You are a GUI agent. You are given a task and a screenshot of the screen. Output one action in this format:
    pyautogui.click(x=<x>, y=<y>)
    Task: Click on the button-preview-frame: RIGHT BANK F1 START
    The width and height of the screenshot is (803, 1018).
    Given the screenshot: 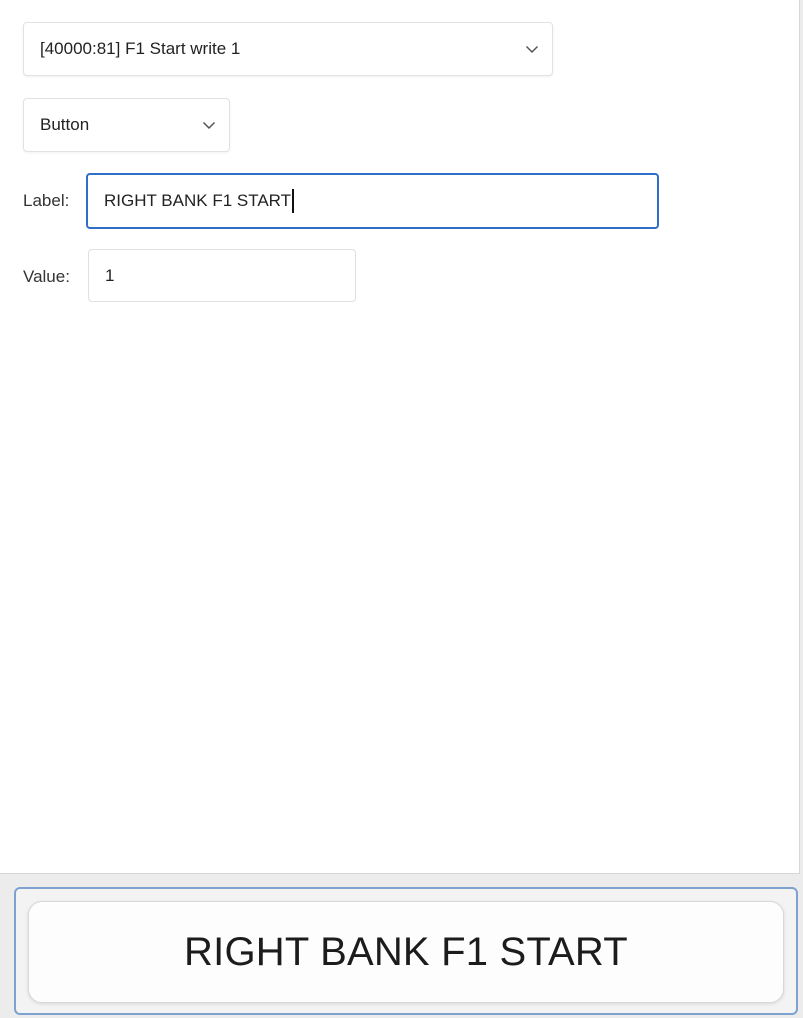 What is the action you would take?
    pyautogui.click(x=406, y=951)
    